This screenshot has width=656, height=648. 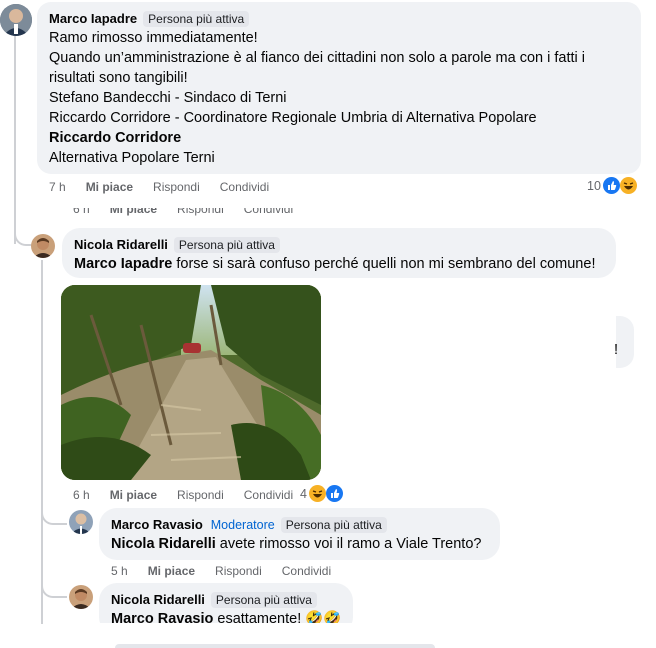 What do you see at coordinates (594, 186) in the screenshot?
I see `reaction-count: 10` at bounding box center [594, 186].